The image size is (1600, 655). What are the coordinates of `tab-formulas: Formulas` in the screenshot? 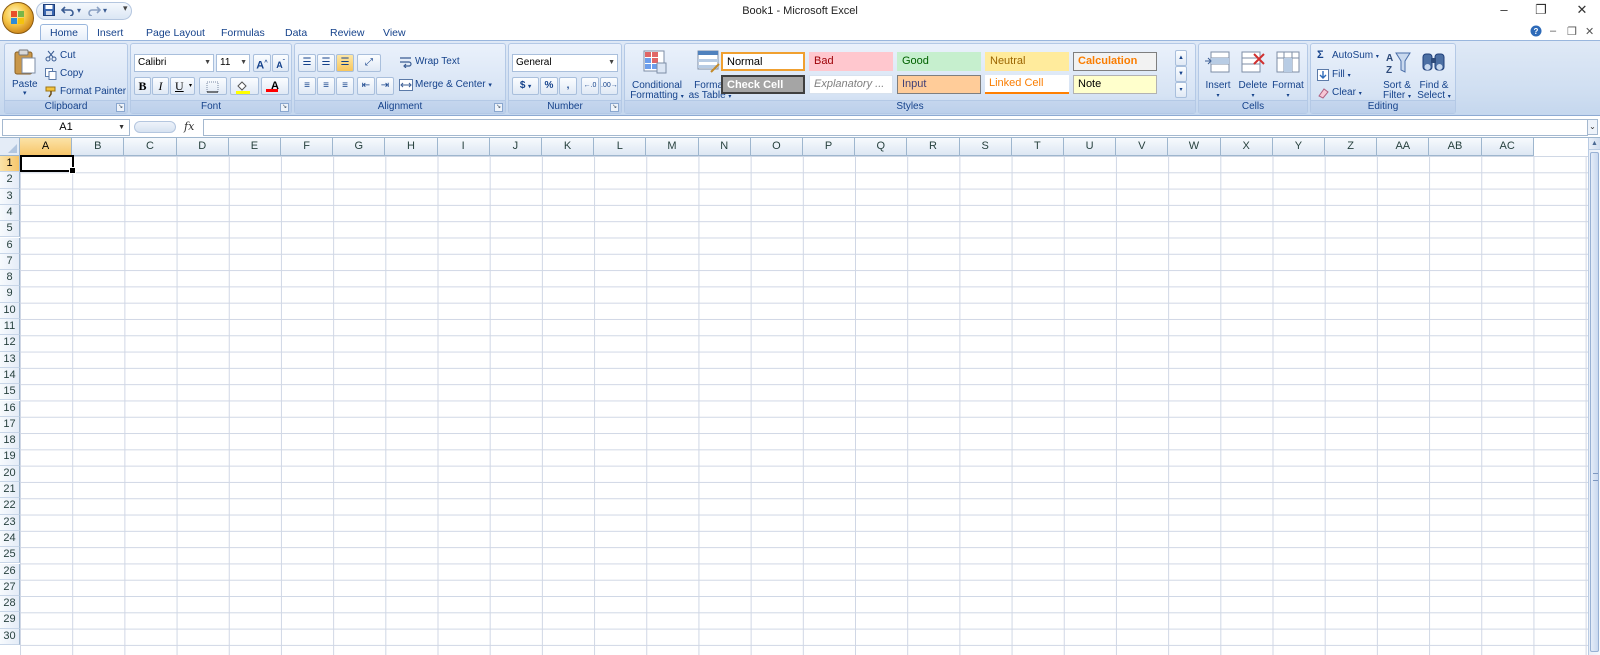 It's located at (243, 33).